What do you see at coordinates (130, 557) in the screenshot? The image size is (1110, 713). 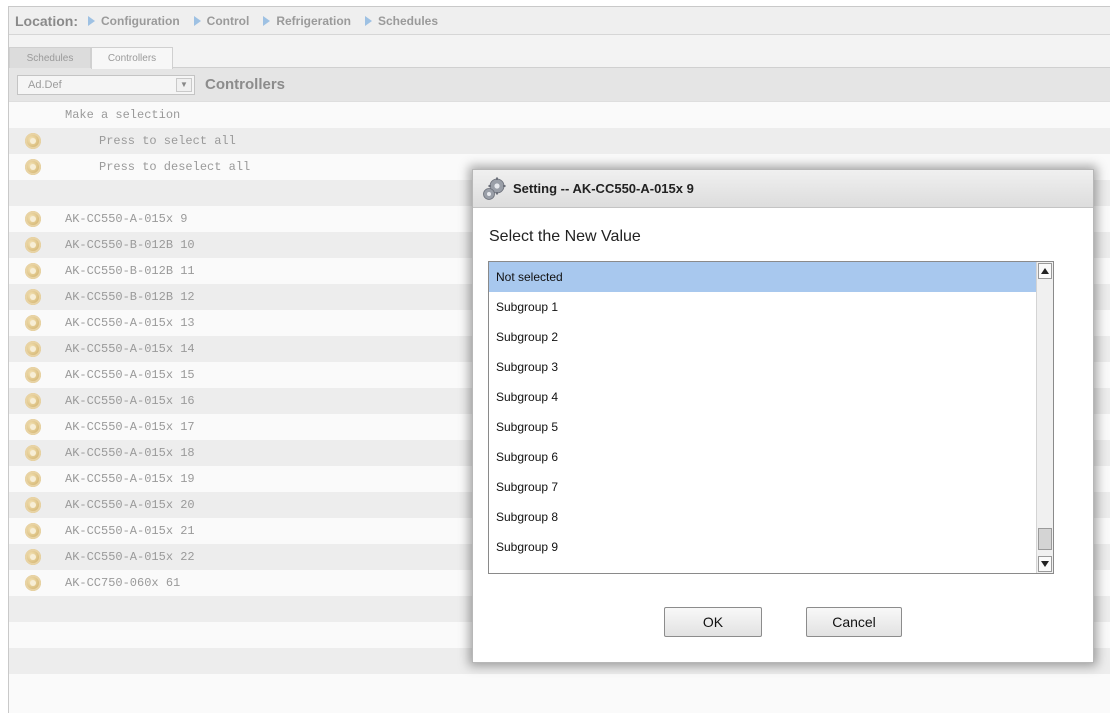 I see `controller-name: AK-CC550-A-015x 22` at bounding box center [130, 557].